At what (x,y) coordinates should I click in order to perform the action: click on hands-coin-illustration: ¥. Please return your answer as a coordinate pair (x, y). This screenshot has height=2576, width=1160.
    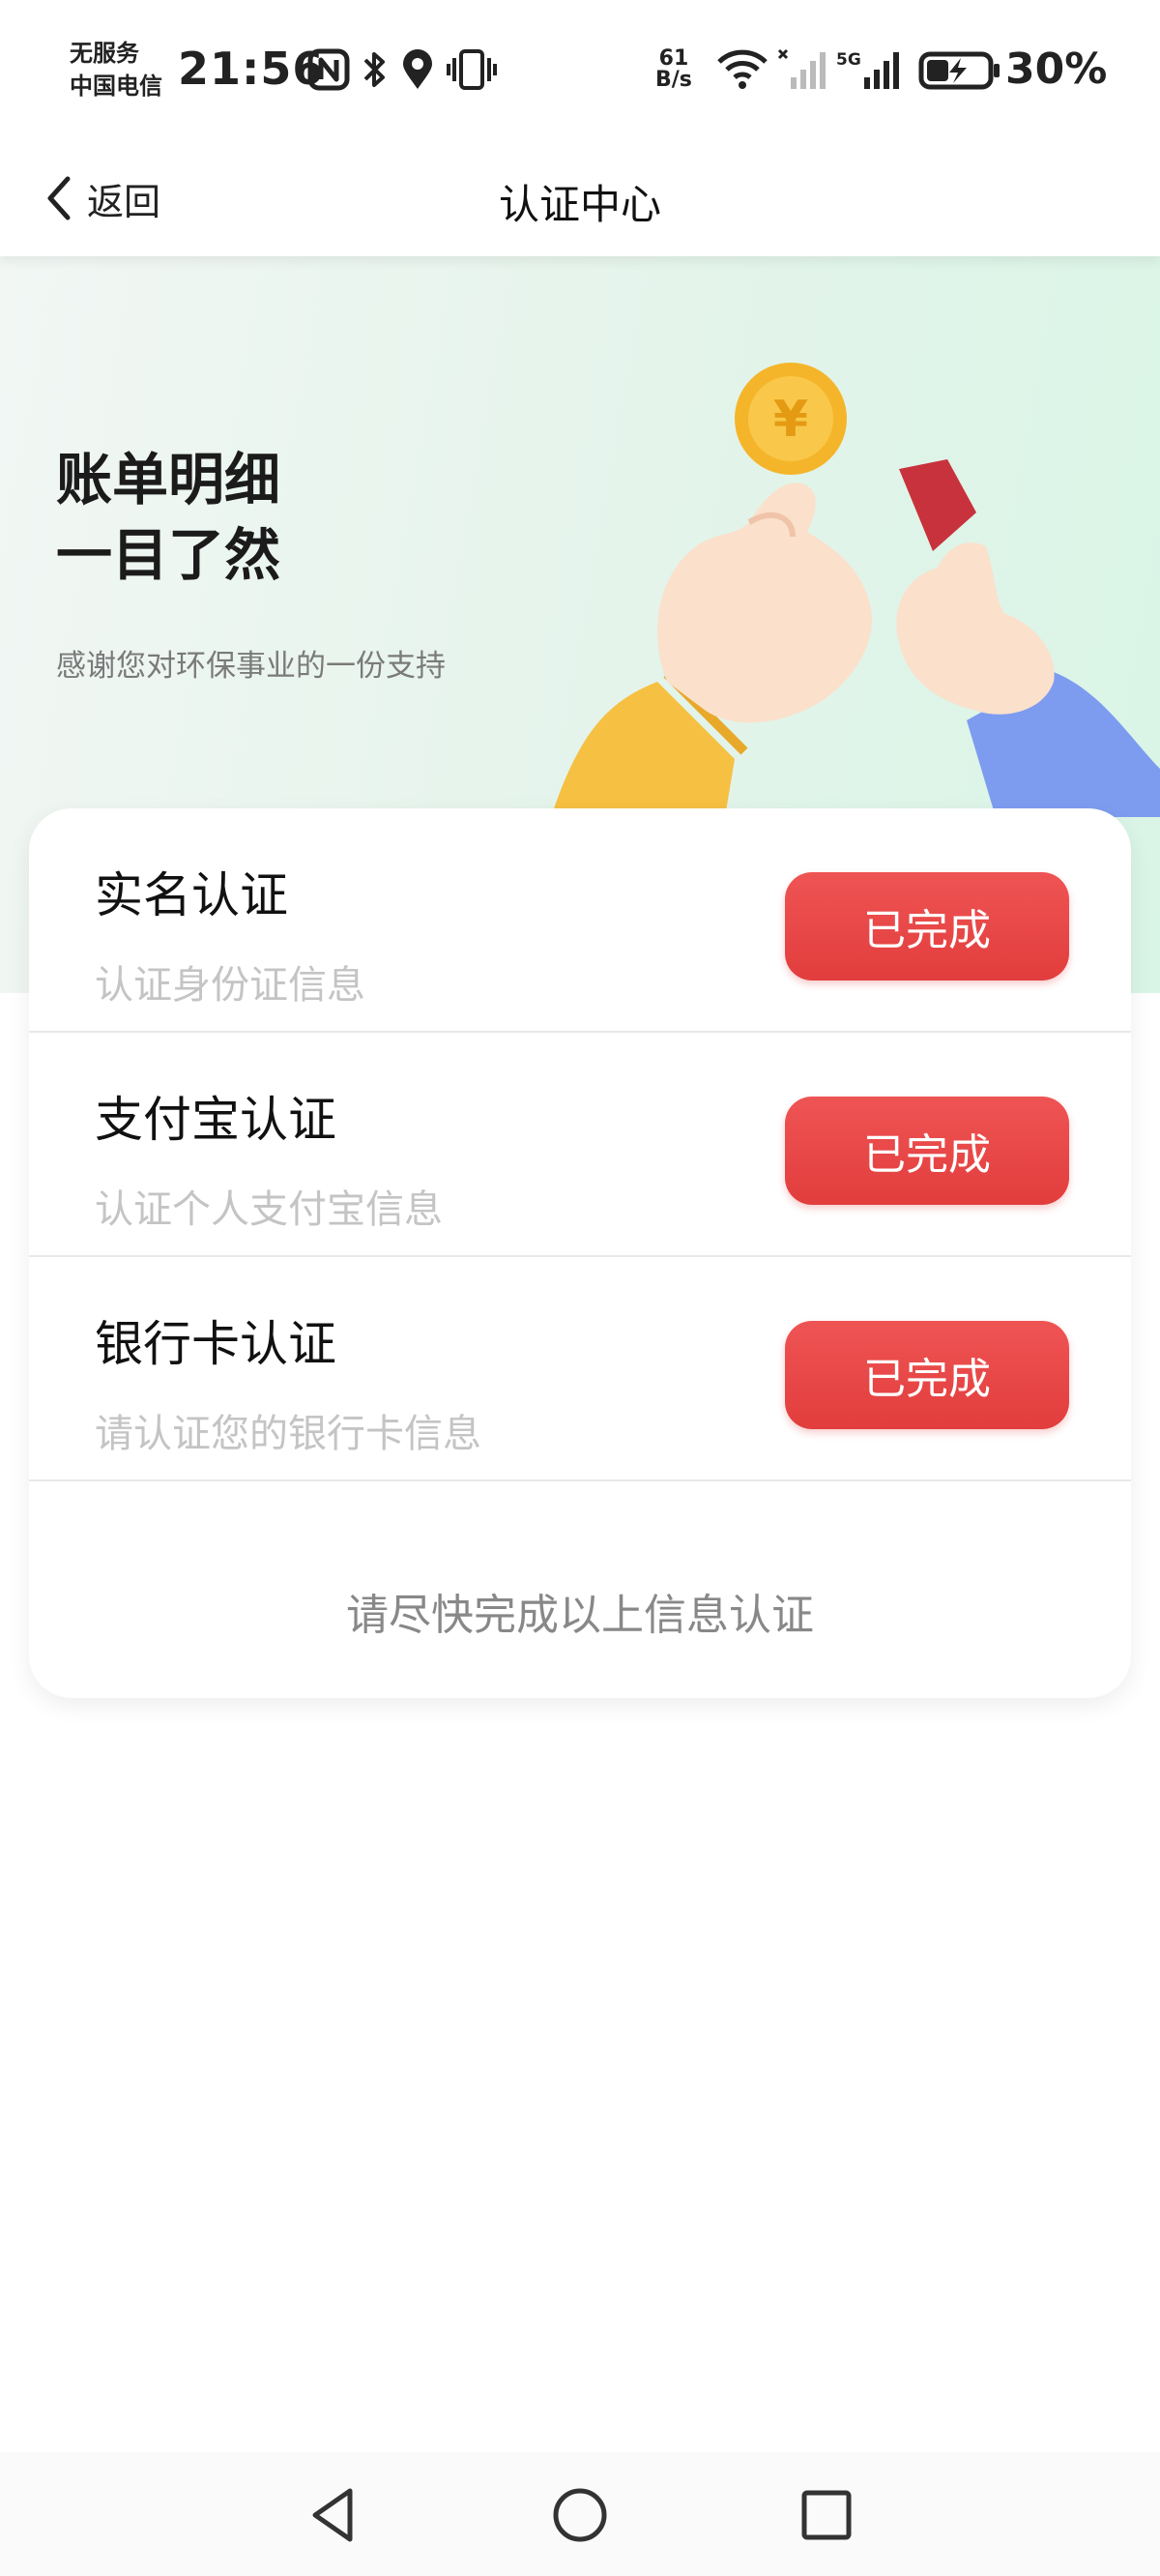
    Looking at the image, I should click on (856, 590).